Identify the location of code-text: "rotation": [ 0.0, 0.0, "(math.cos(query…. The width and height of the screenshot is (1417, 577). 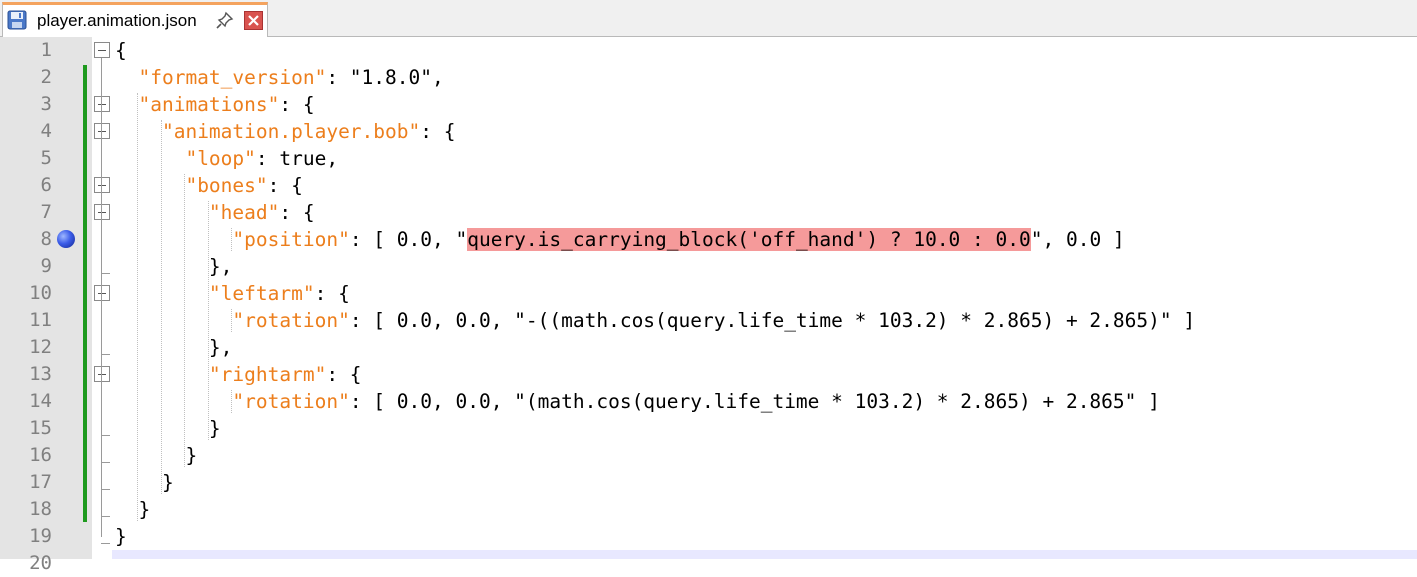
(637, 401).